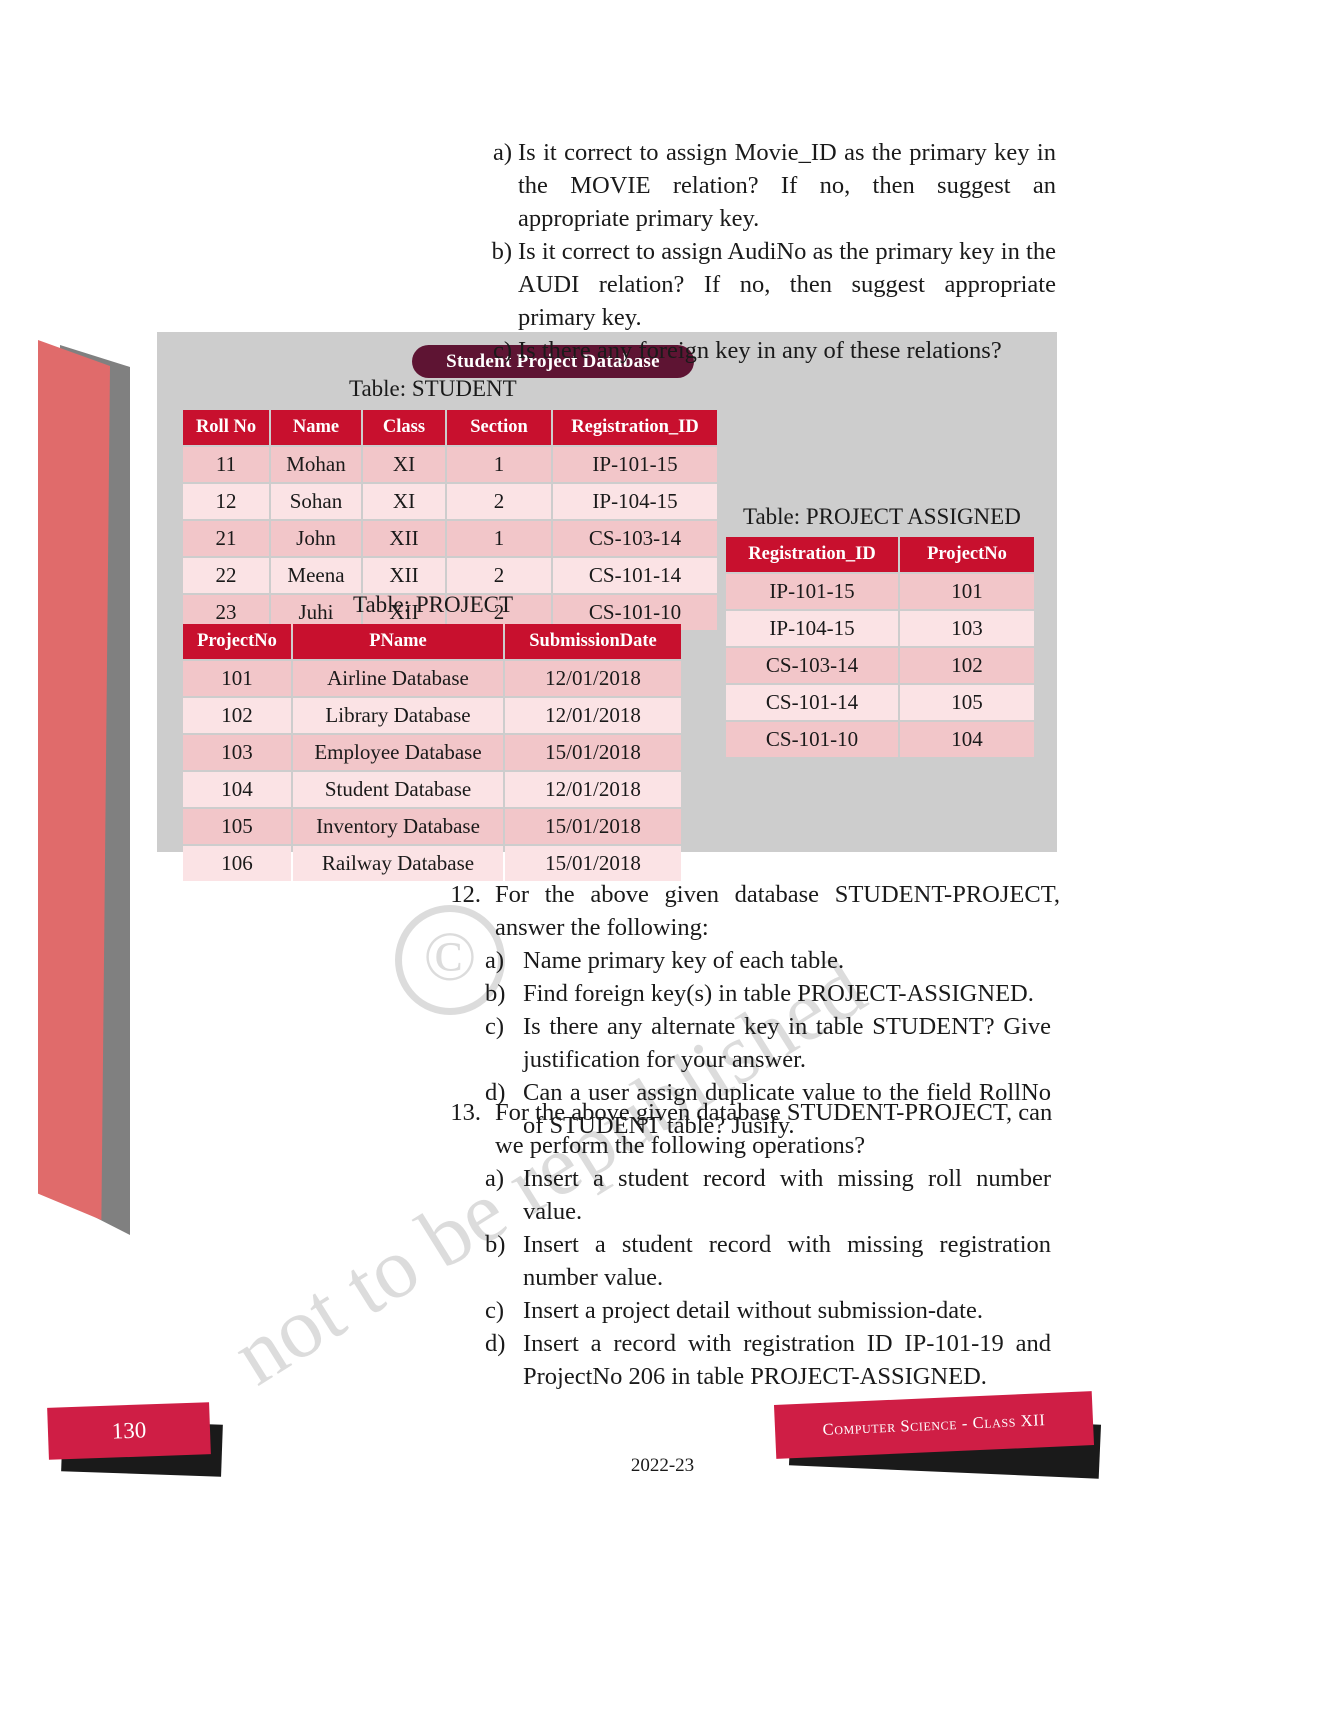 The width and height of the screenshot is (1325, 1723). I want to click on cell: 102, so click(237, 715).